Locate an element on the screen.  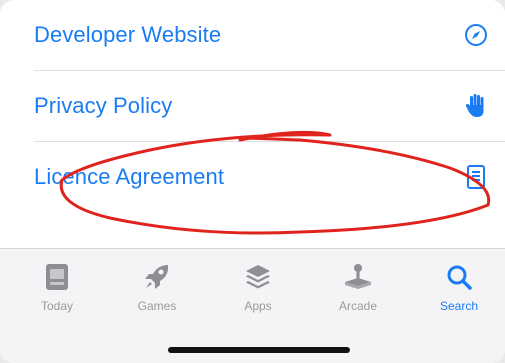
privacy-policy-label: Privacy Policy is located at coordinates (103, 105).